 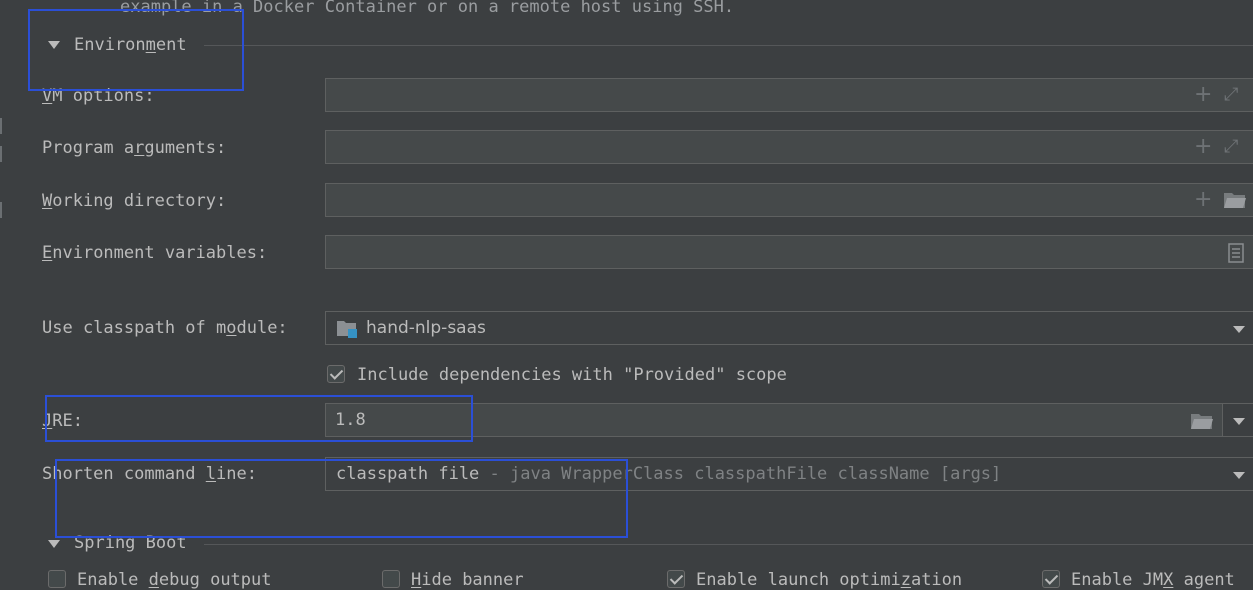 I want to click on hide-banner-checkbox, so click(x=391, y=579).